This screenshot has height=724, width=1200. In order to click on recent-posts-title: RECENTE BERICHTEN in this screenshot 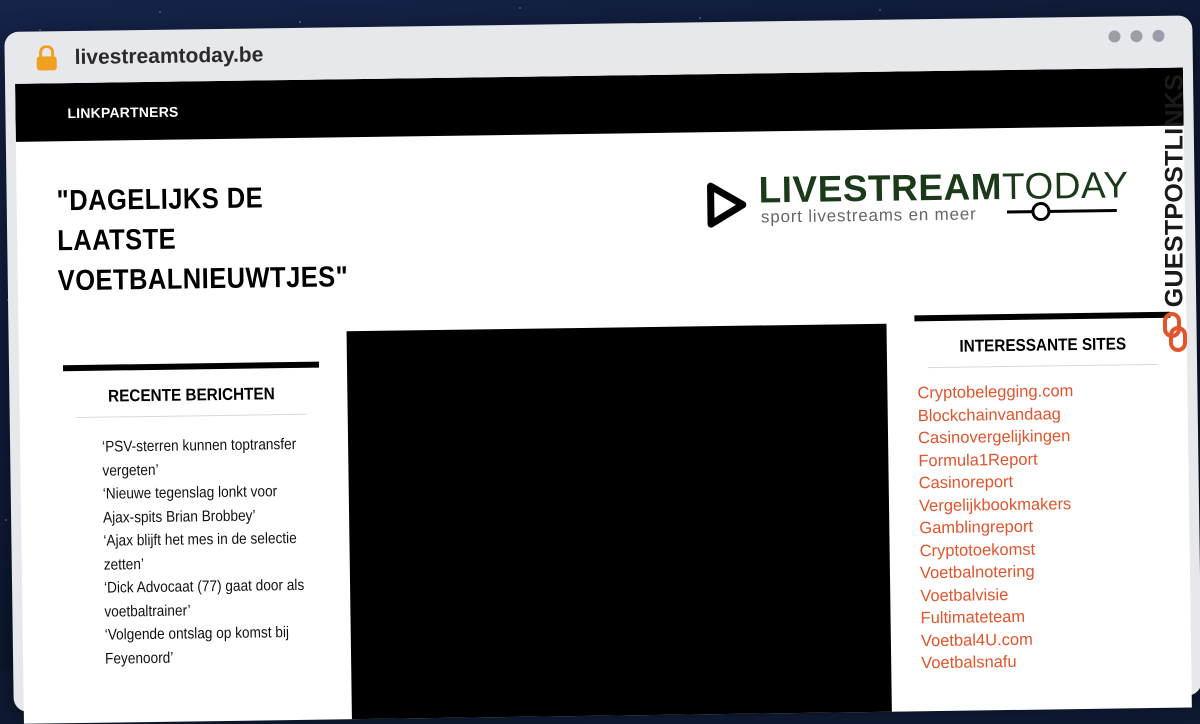, I will do `click(191, 393)`.